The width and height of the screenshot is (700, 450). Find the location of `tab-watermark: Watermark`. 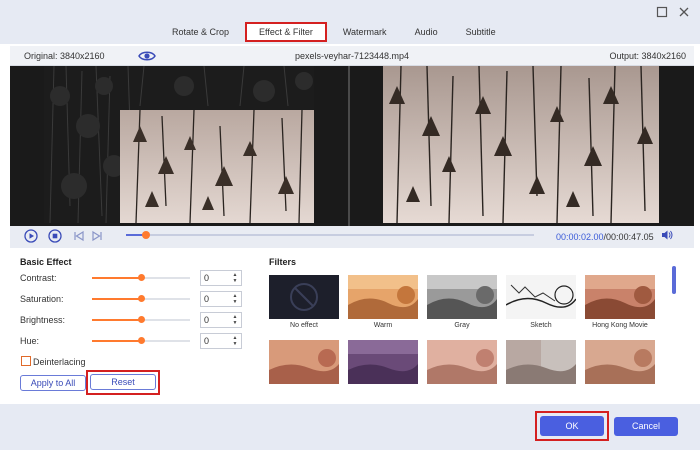

tab-watermark: Watermark is located at coordinates (365, 32).